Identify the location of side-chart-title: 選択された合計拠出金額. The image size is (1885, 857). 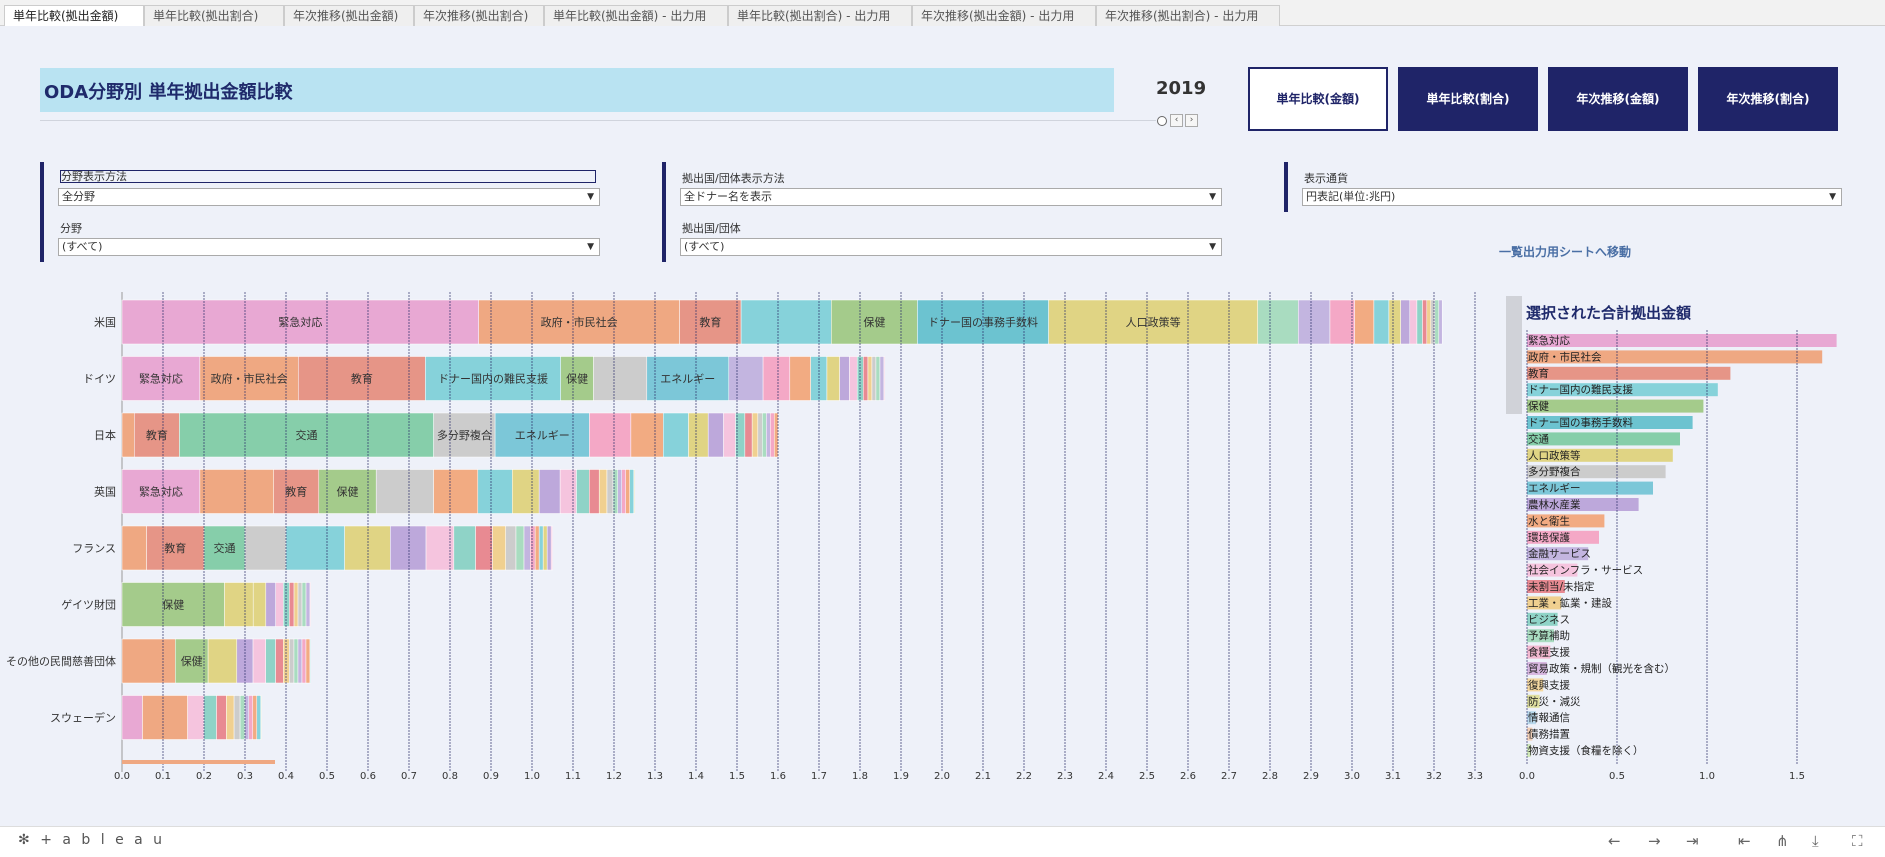
(1609, 313).